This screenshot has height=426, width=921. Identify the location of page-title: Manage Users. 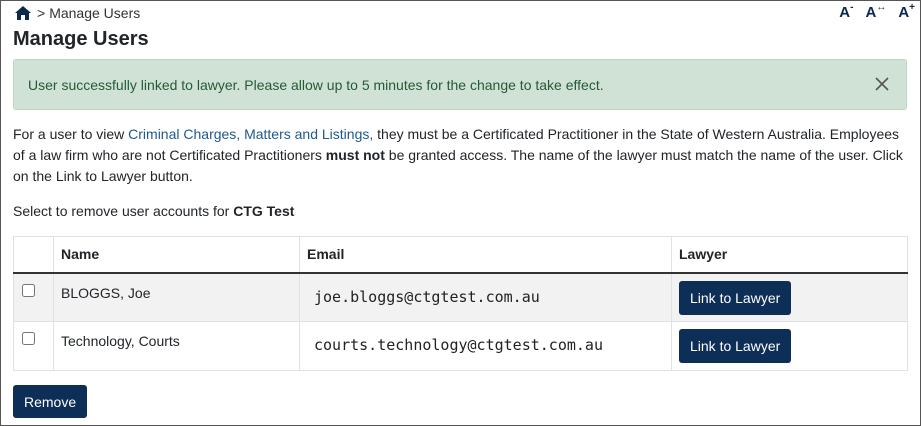
(81, 39).